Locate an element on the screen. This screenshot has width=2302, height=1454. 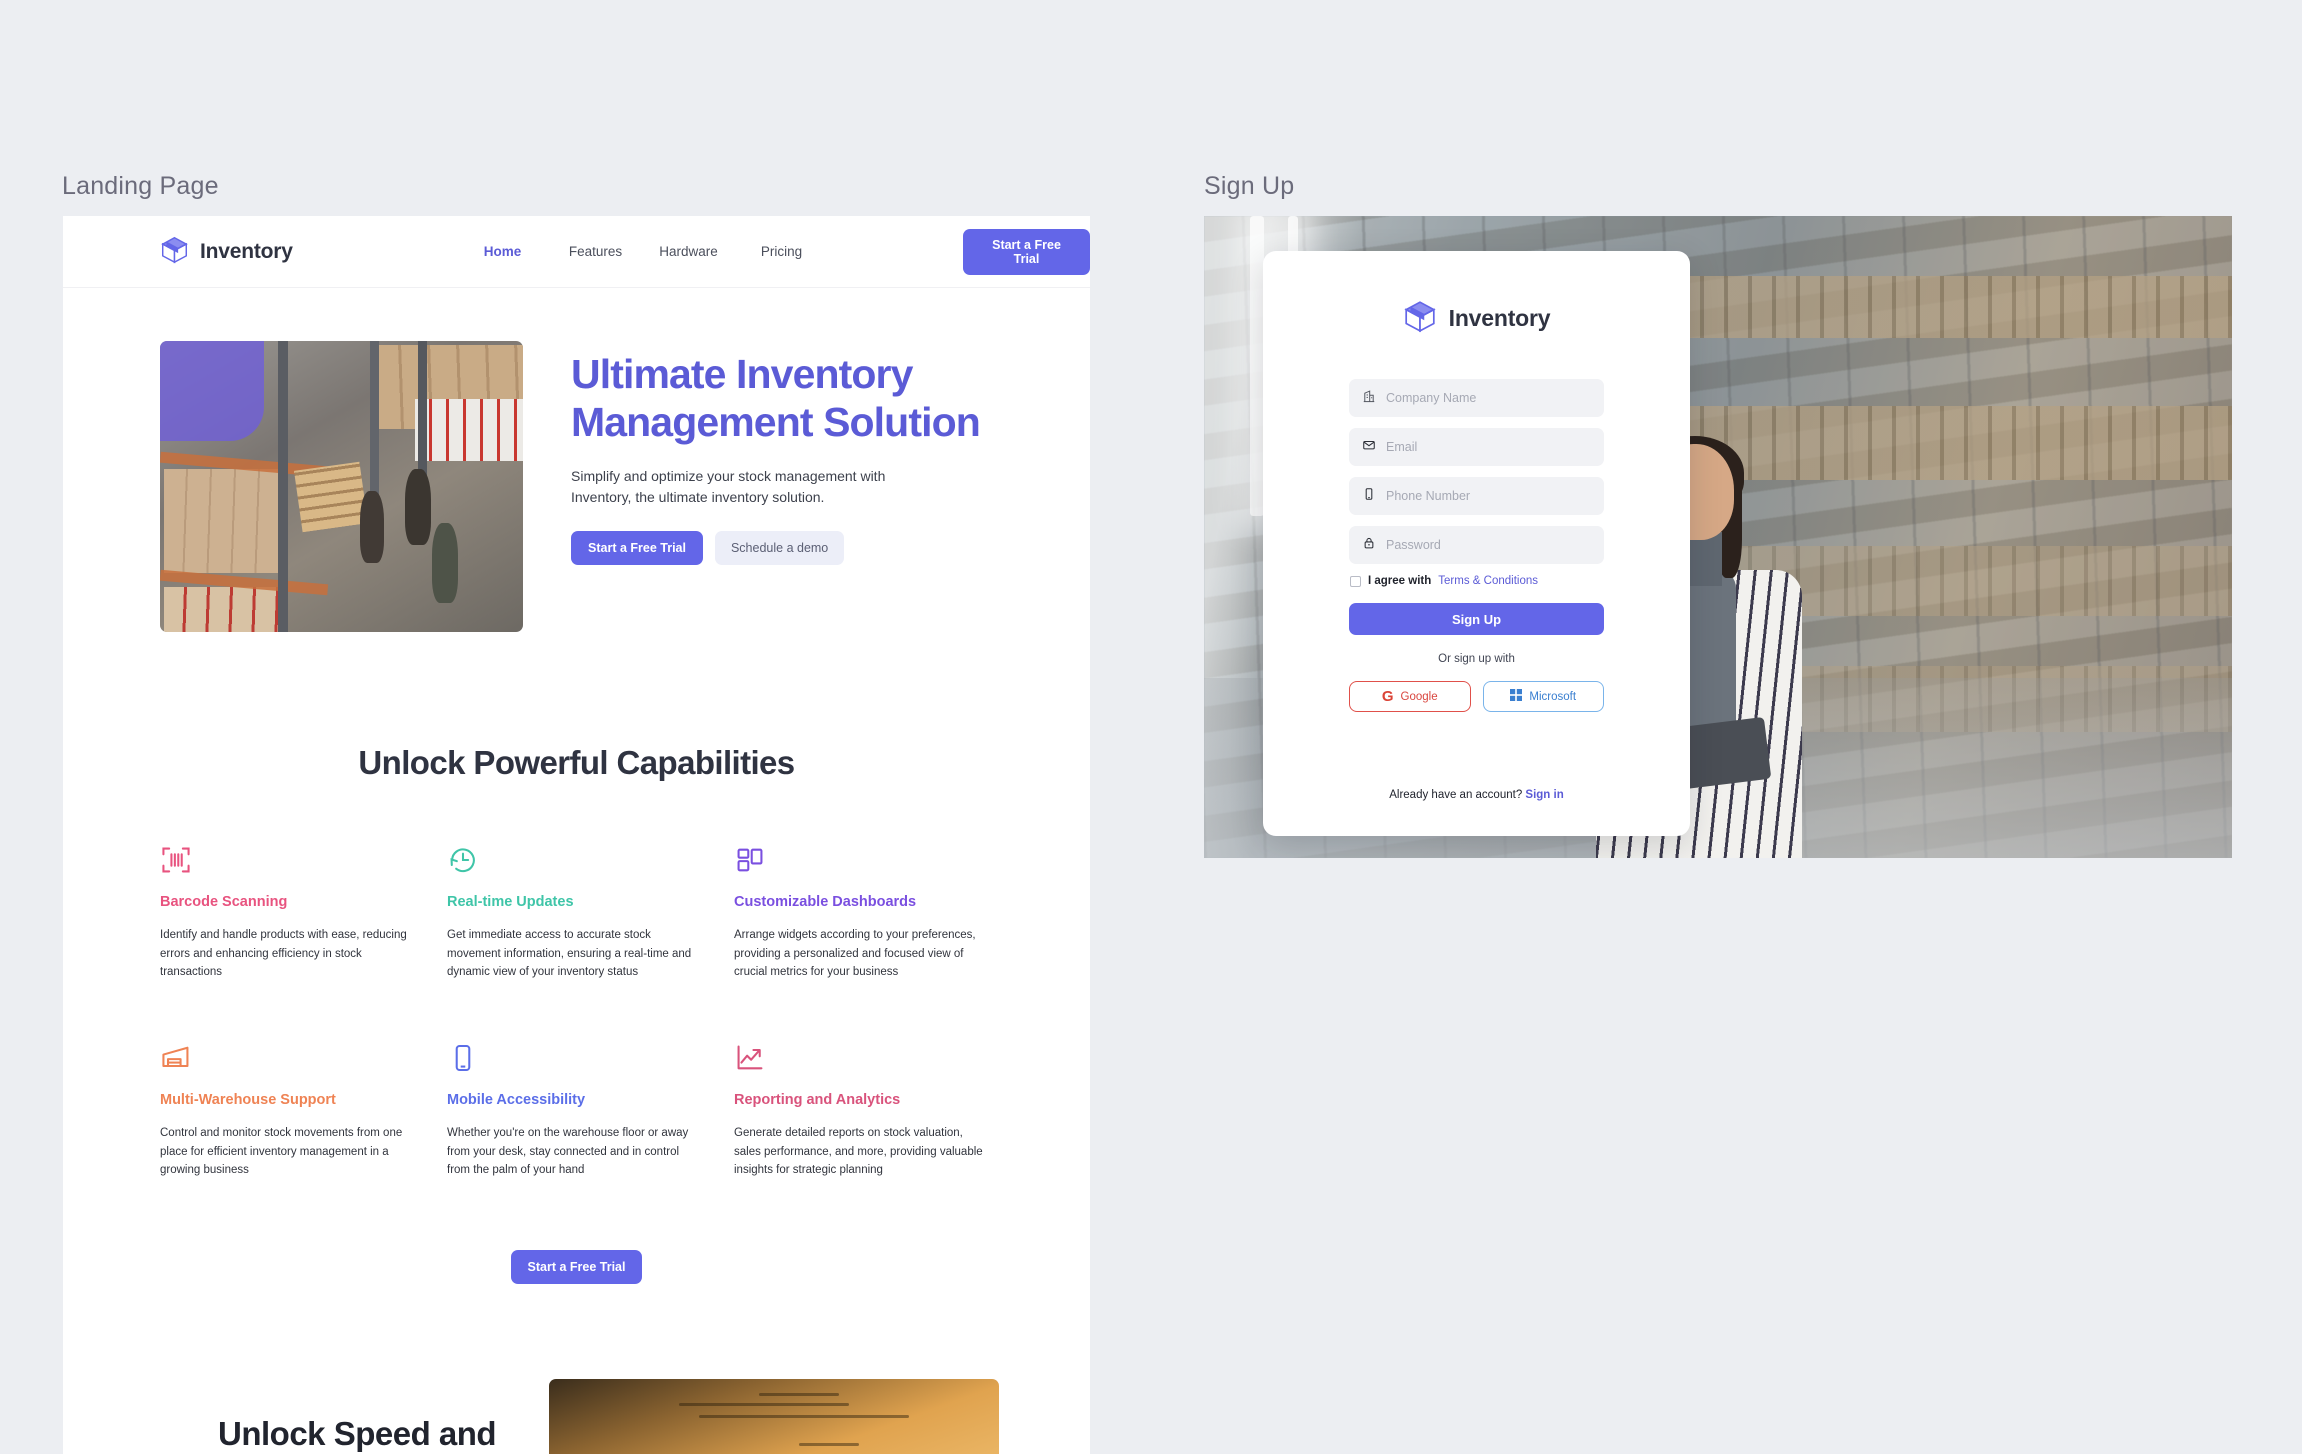
sign-in-link: Sign in is located at coordinates (1544, 795).